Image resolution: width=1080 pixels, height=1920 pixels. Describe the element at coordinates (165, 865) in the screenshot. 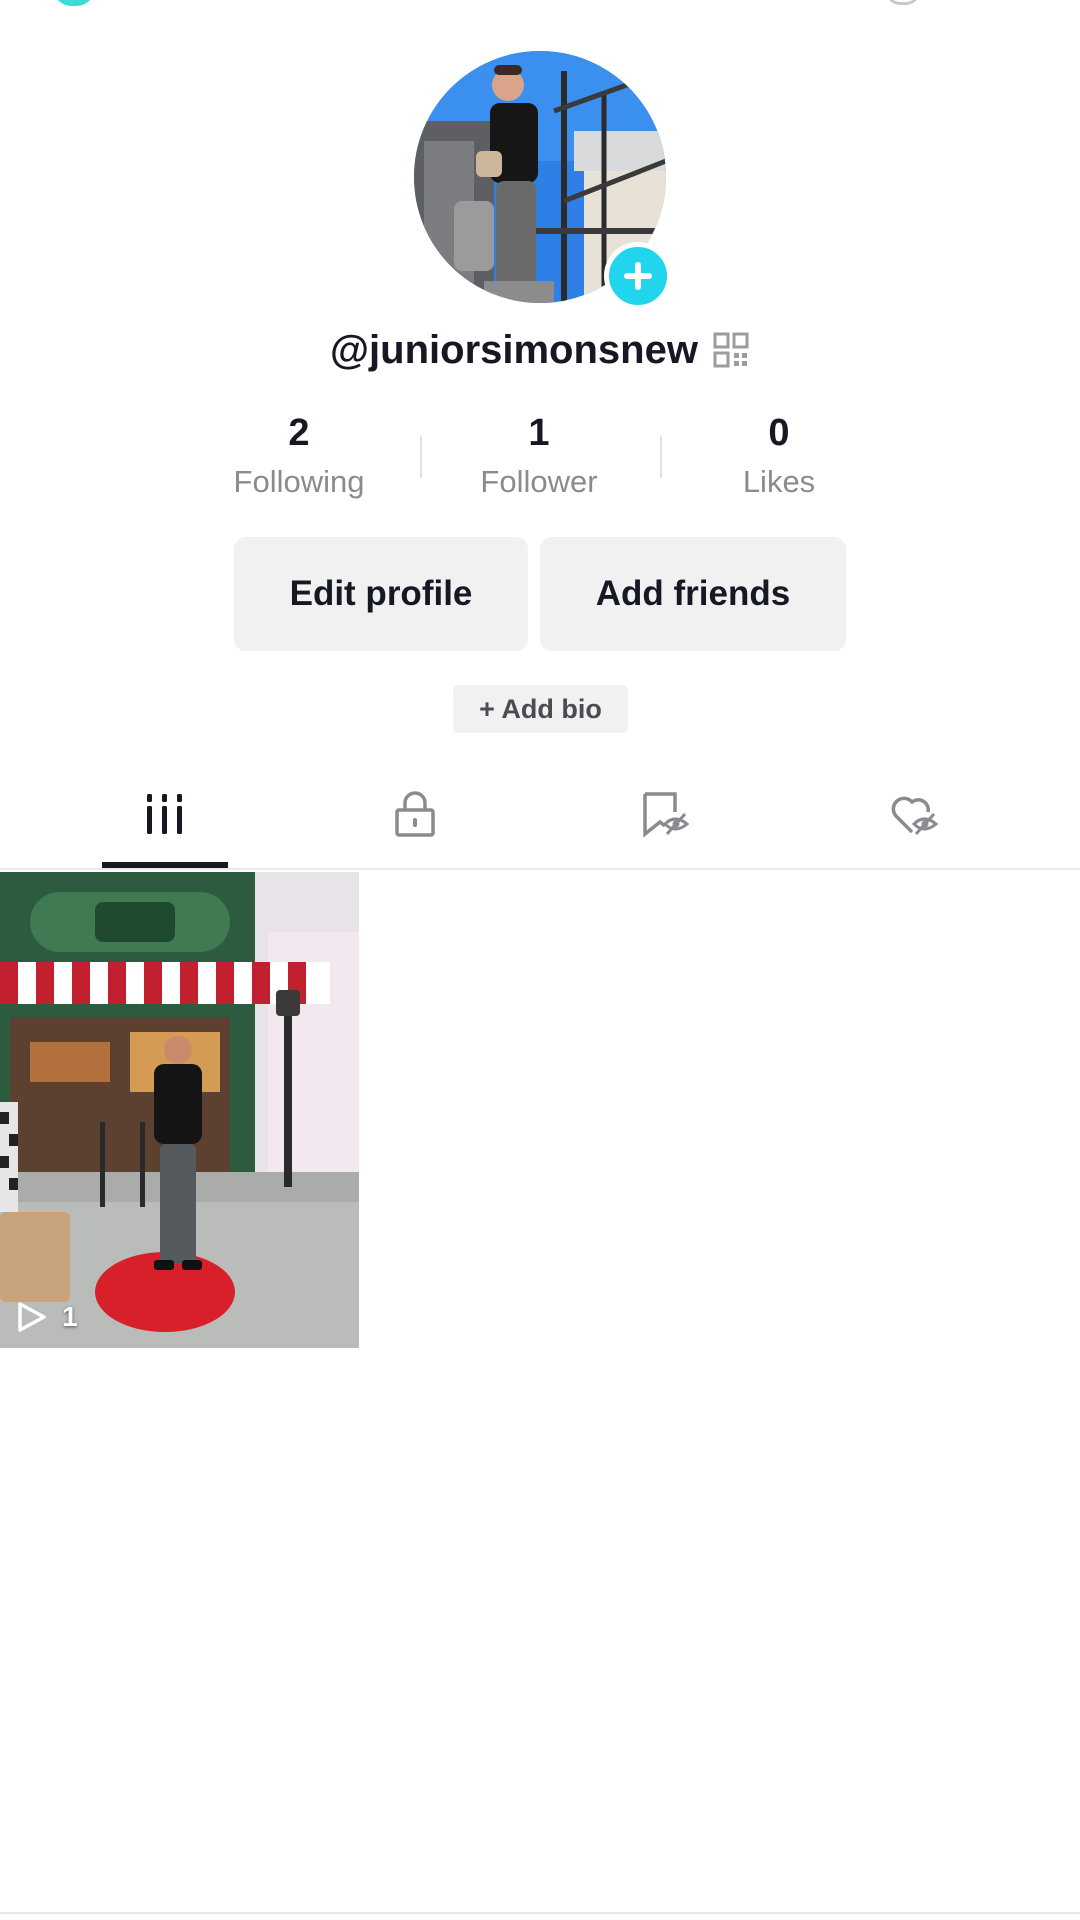

I see `active-tab-indicator` at that location.